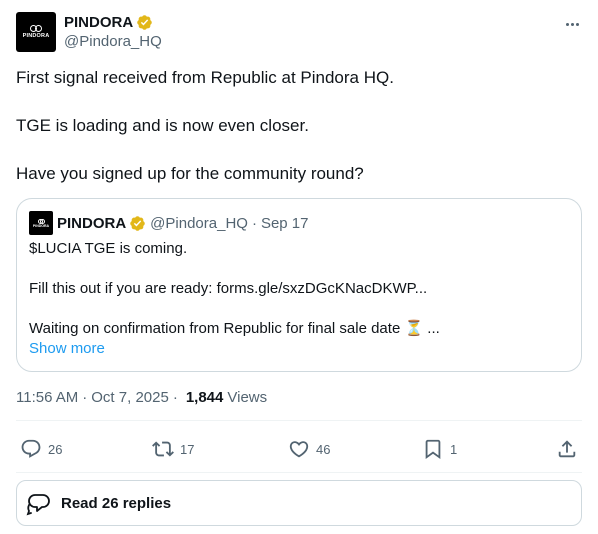 The height and width of the screenshot is (534, 598). What do you see at coordinates (299, 33) in the screenshot?
I see `tweet-header: PINDORA PINDORA @Pindora_HQ` at bounding box center [299, 33].